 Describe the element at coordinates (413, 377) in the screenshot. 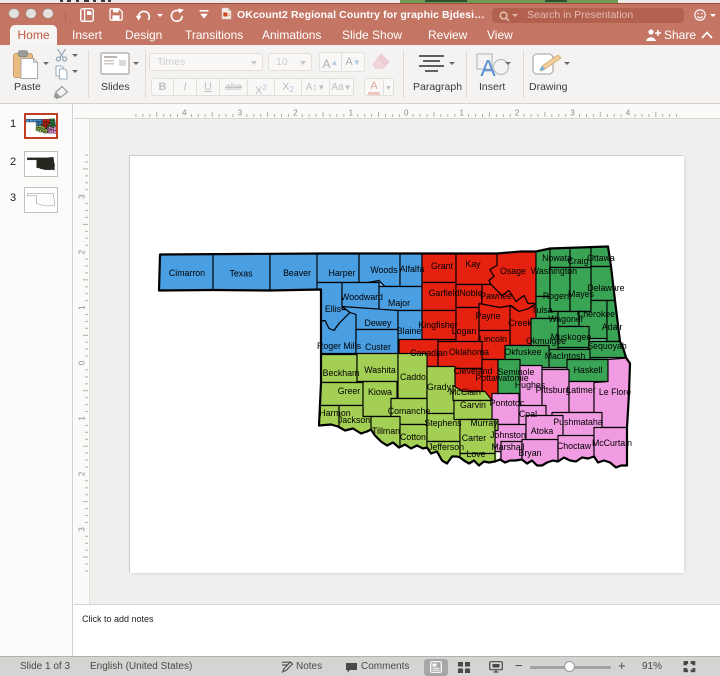

I see `svg-text: Caddo` at that location.